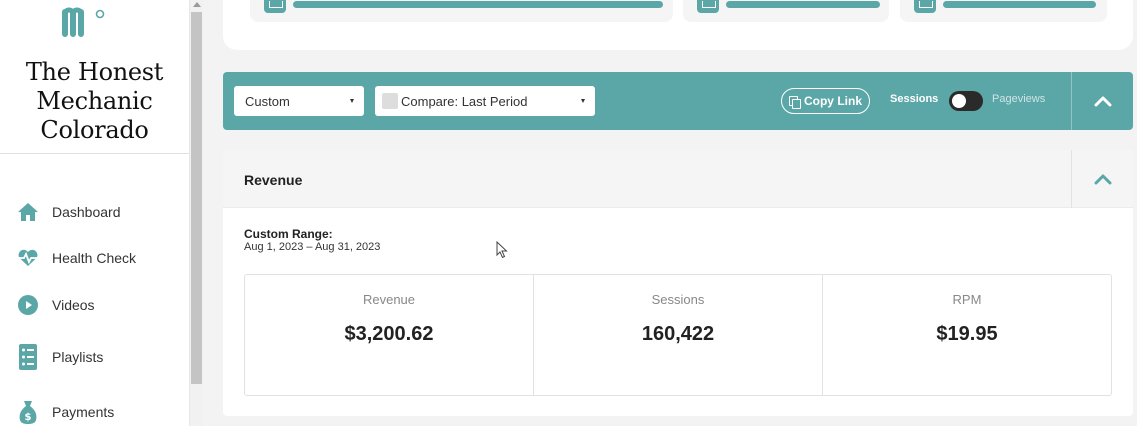 This screenshot has width=1137, height=426. What do you see at coordinates (464, 101) in the screenshot?
I see `compare-value: Compare: Last Period` at bounding box center [464, 101].